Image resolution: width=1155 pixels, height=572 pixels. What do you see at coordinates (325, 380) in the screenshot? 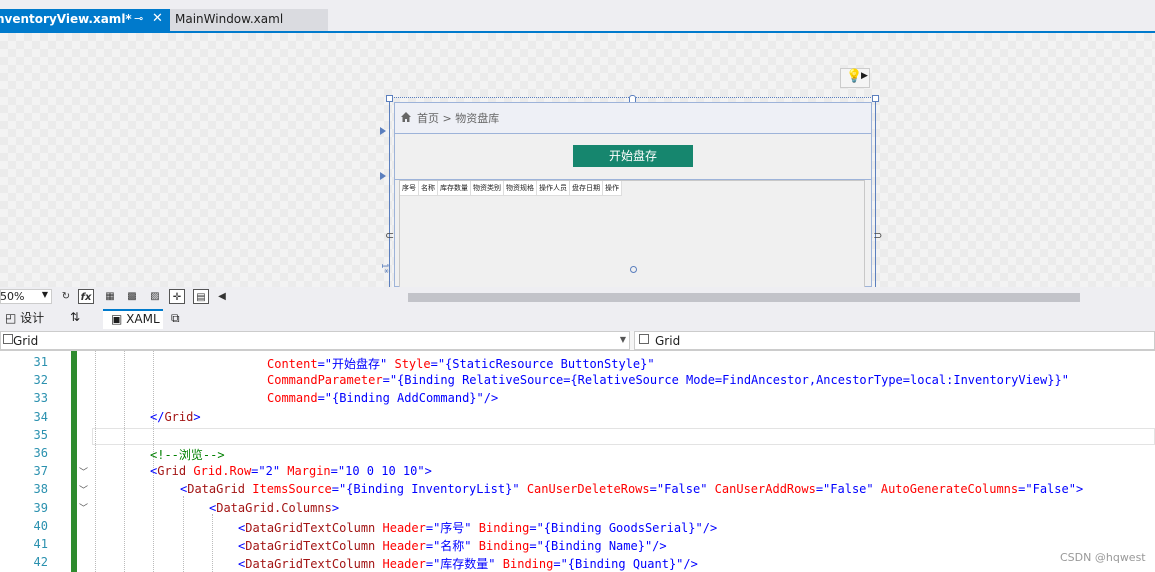
I see `code-token: CommandParameter` at bounding box center [325, 380].